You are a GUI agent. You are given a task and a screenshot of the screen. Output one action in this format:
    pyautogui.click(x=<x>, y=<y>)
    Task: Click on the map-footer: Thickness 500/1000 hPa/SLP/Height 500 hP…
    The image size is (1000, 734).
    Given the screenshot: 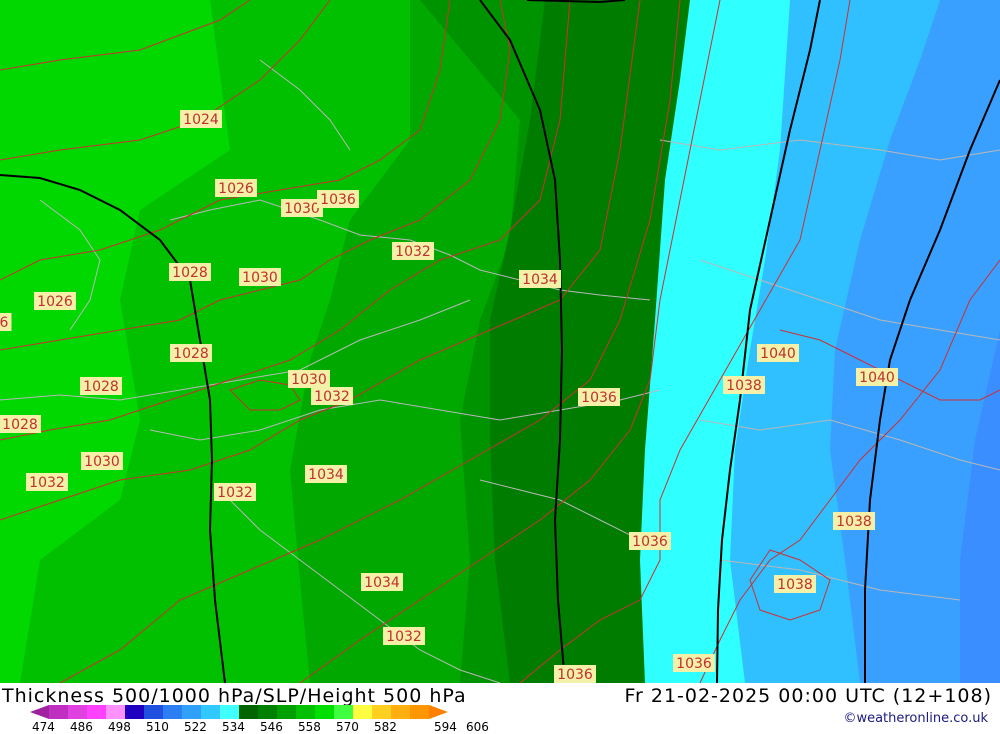 What is the action you would take?
    pyautogui.click(x=500, y=708)
    